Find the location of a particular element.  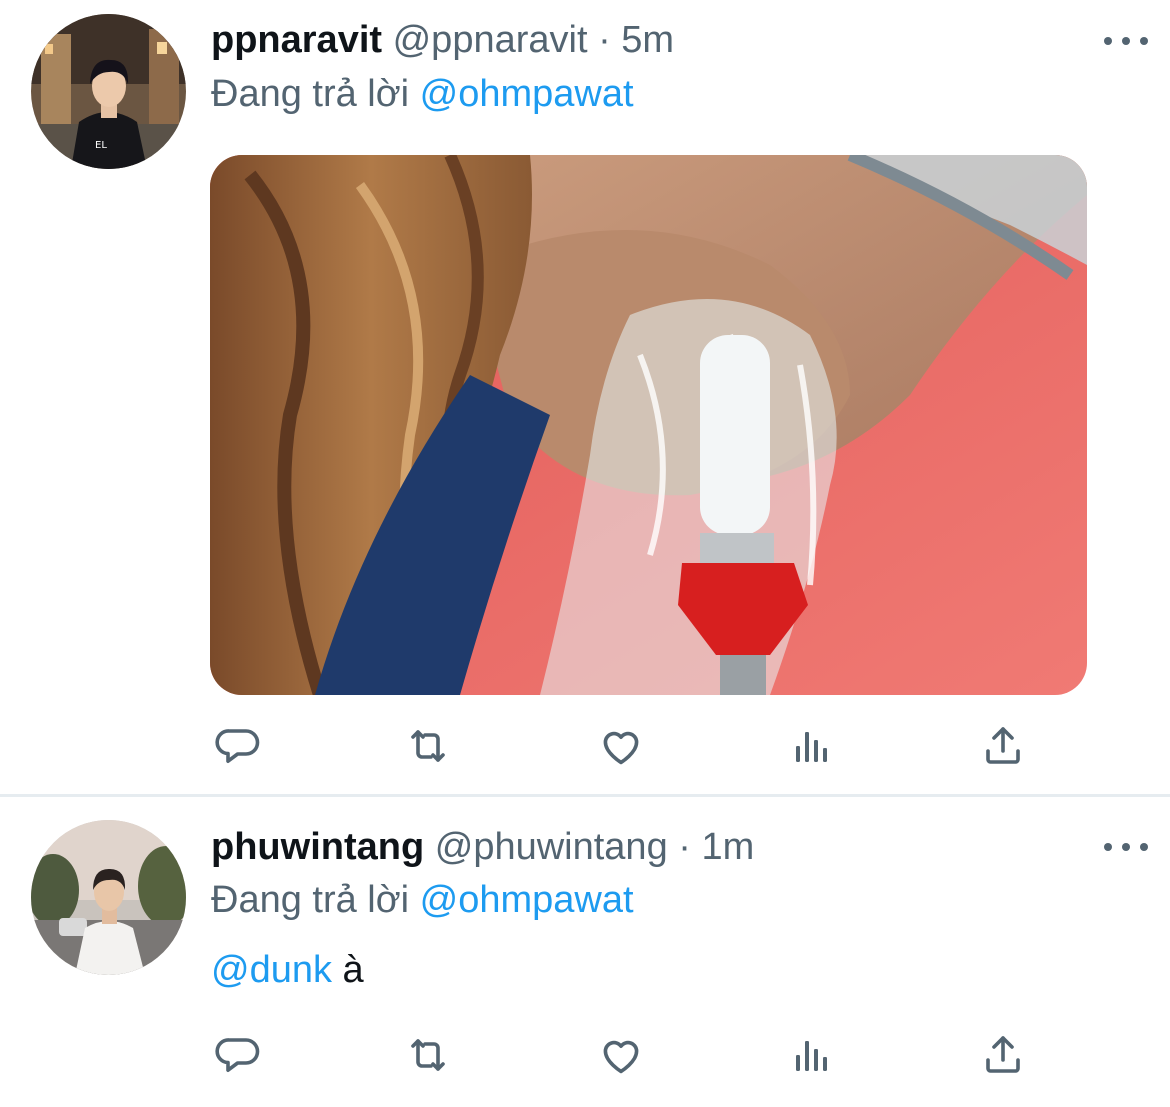

timestamp: 1m is located at coordinates (728, 847).